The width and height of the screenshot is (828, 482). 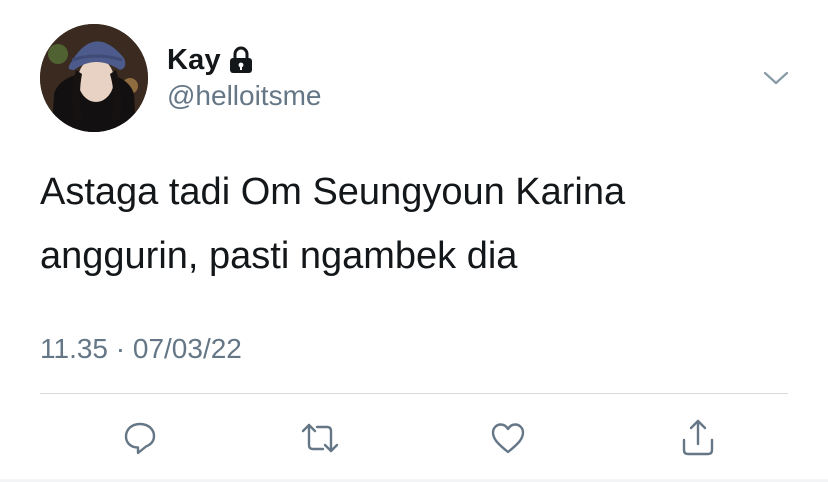 I want to click on retweet-button, so click(x=320, y=438).